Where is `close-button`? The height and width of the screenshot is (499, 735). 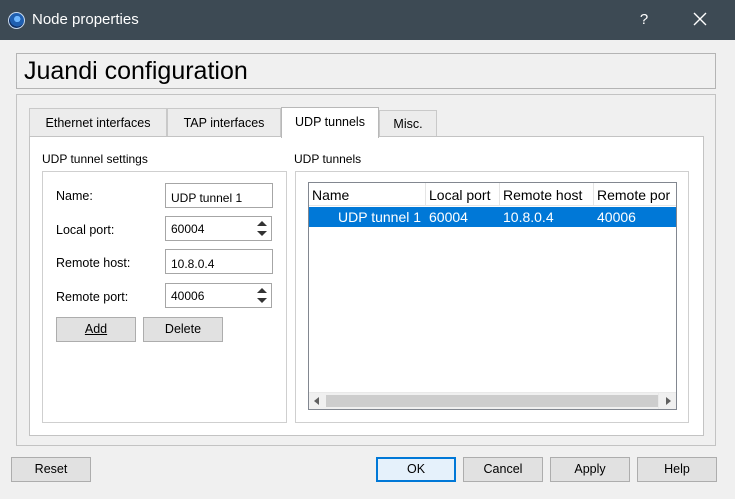
close-button is located at coordinates (700, 20).